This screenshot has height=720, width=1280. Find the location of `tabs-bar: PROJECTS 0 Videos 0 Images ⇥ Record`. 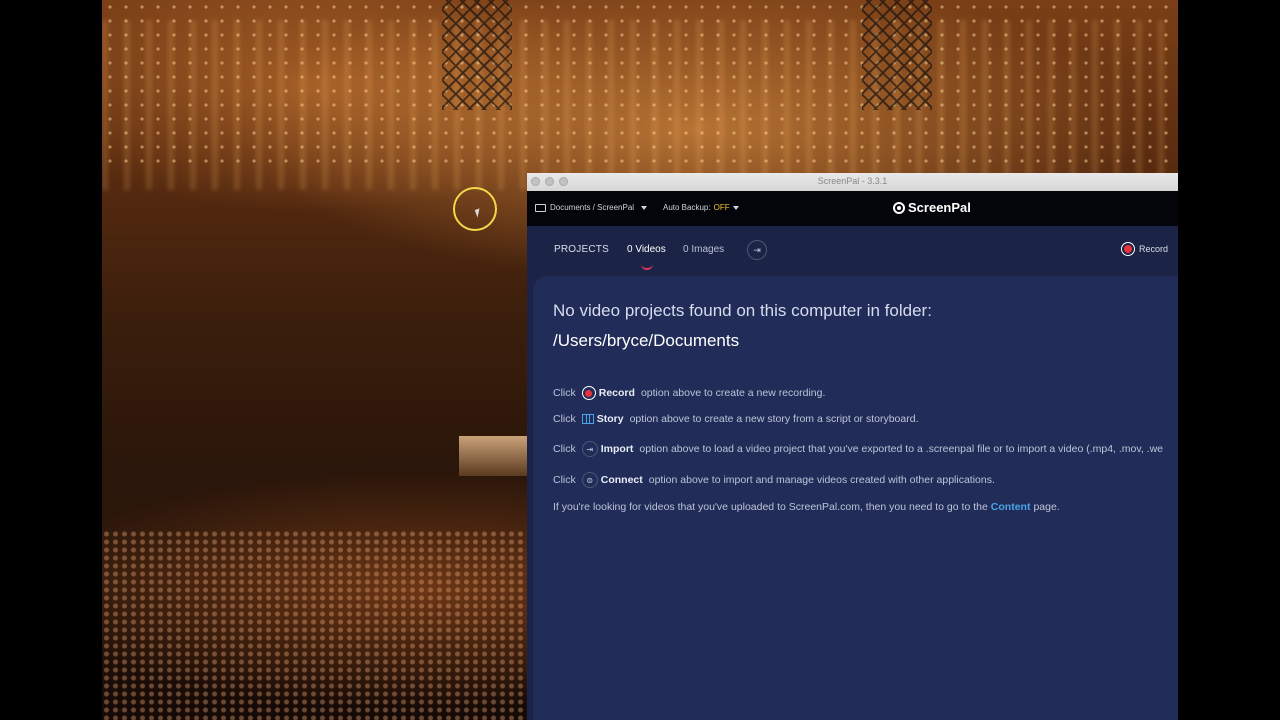

tabs-bar: PROJECTS 0 Videos 0 Images ⇥ Record is located at coordinates (852, 250).